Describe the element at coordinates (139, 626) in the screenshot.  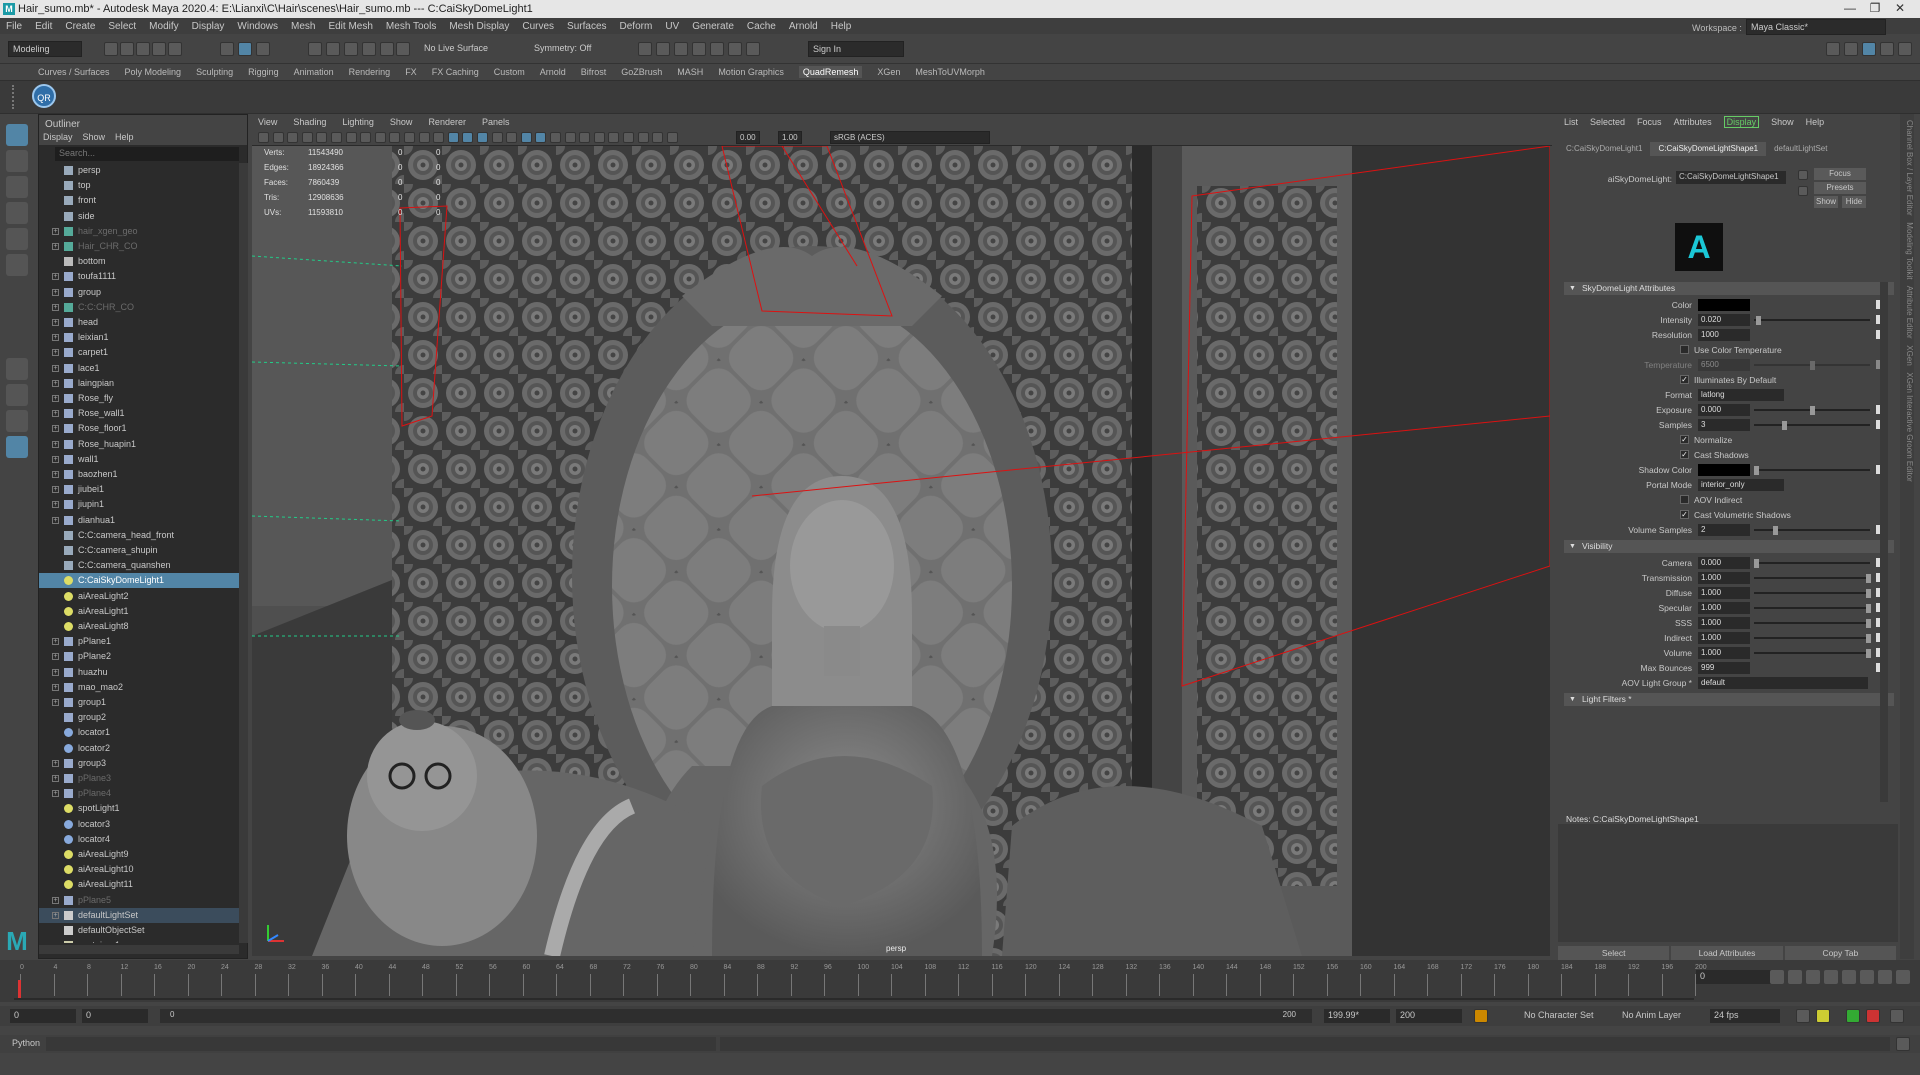
I see `outliner-item: aiAreaLight8` at that location.